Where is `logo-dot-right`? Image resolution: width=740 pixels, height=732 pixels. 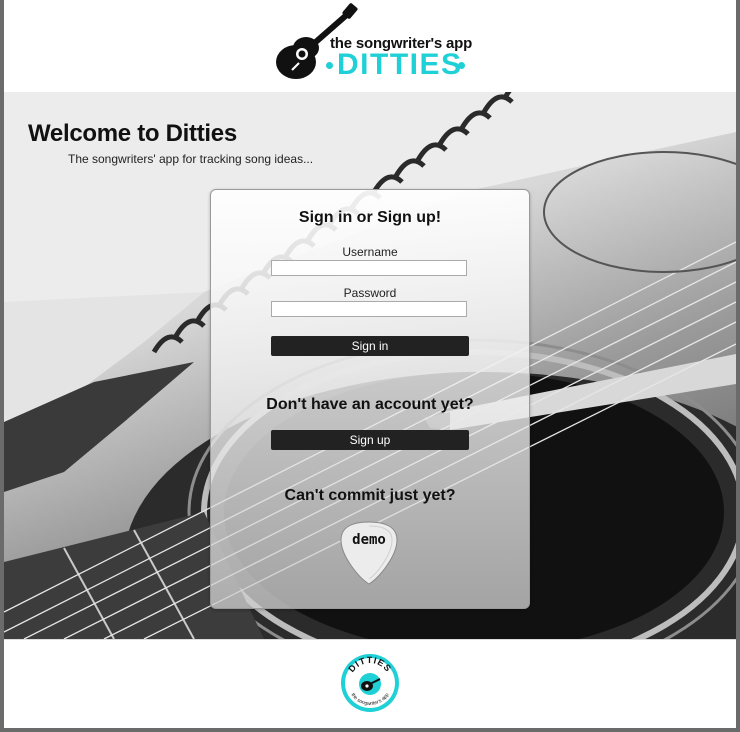
logo-dot-right is located at coordinates (461, 65).